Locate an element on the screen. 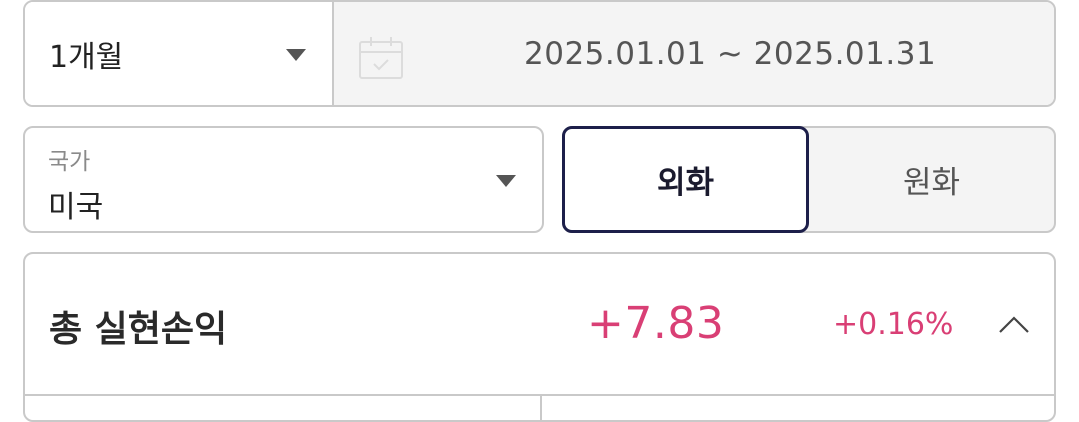  date-range-text: 2025.01.01 ~ 2025.01.31 is located at coordinates (730, 53).